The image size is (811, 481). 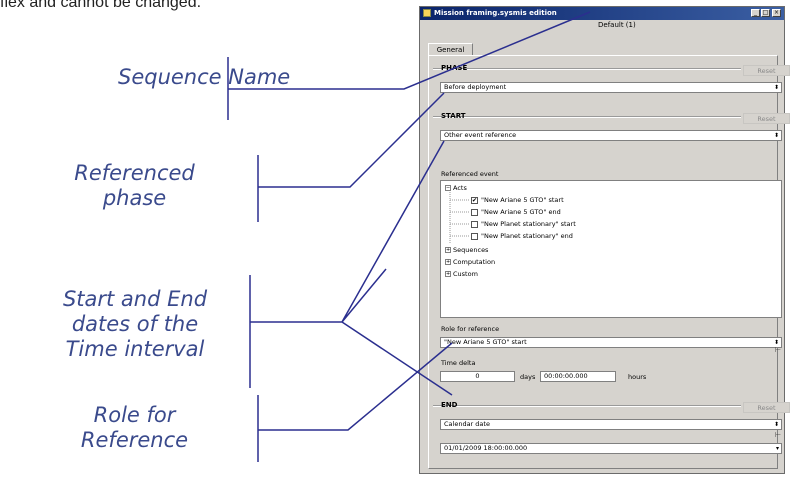 What do you see at coordinates (766, 118) in the screenshot?
I see `start-reset-button: Reset` at bounding box center [766, 118].